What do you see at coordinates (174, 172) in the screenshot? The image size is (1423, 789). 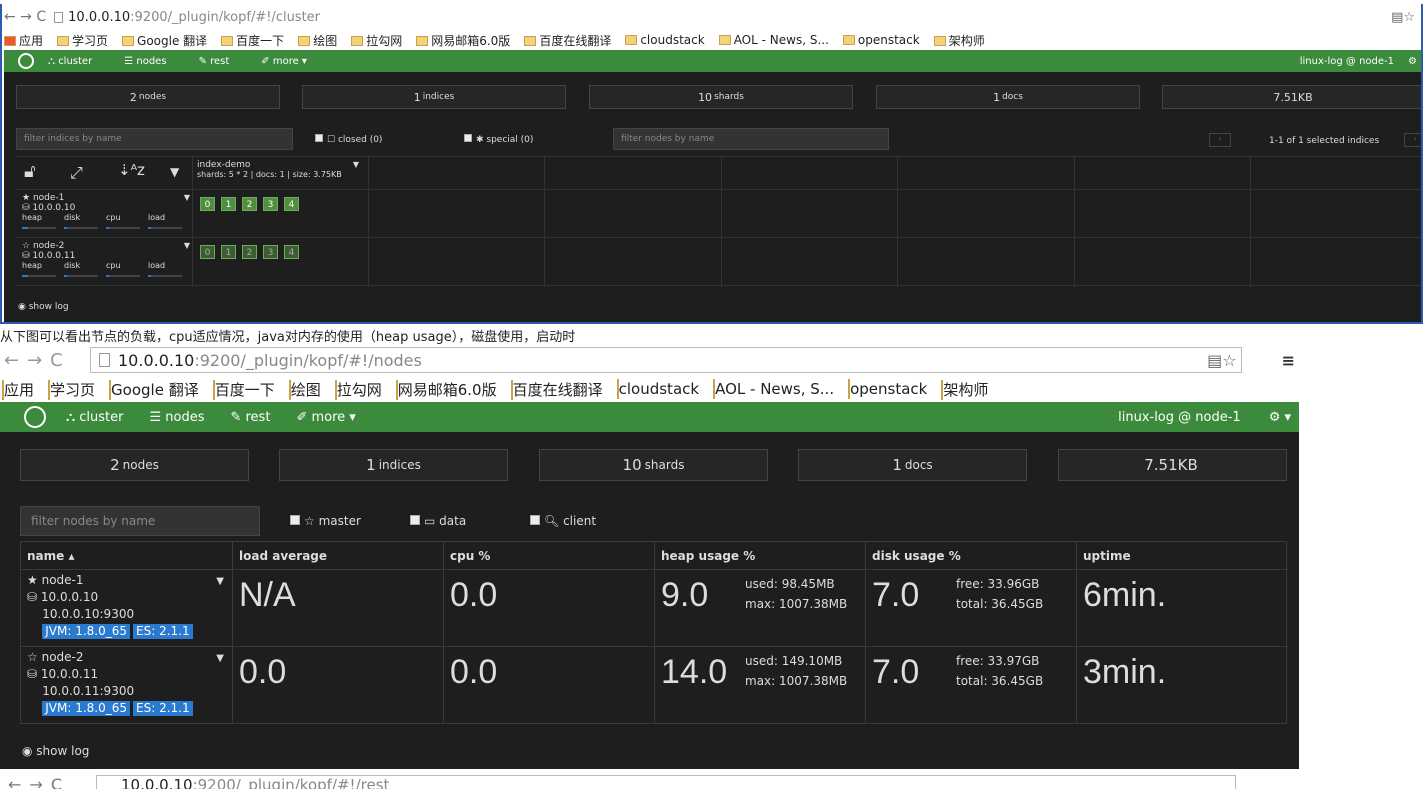 I see `dropdown-caret-icon: ▼` at bounding box center [174, 172].